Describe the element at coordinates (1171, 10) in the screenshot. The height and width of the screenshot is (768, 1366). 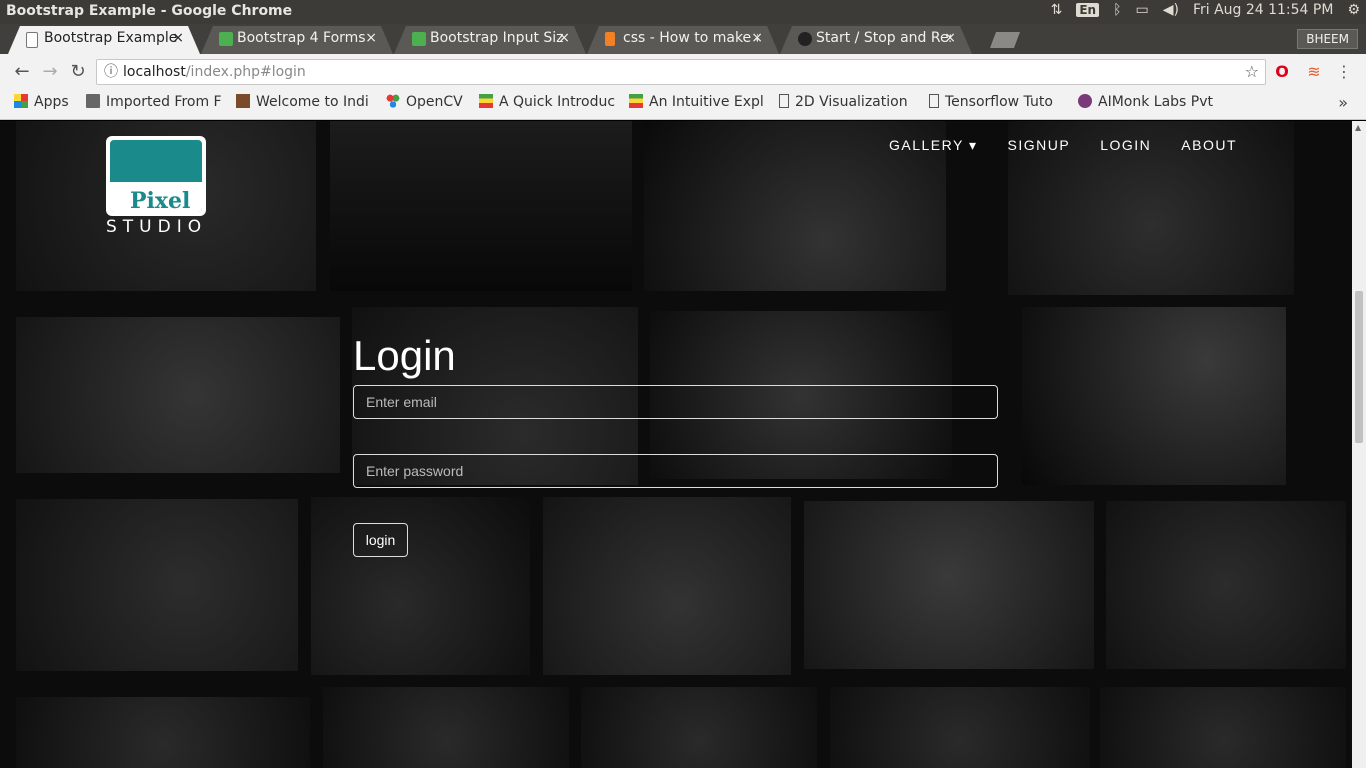
I see `volume-icon: ◀)` at that location.